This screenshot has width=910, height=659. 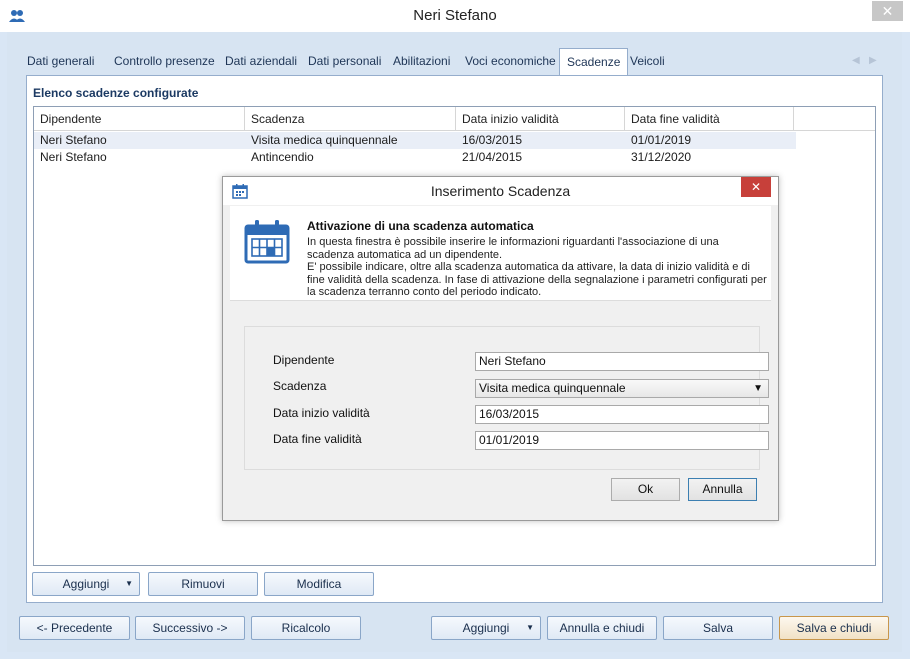 What do you see at coordinates (261, 61) in the screenshot?
I see `tab-dati-aziendali: Dati aziendali` at bounding box center [261, 61].